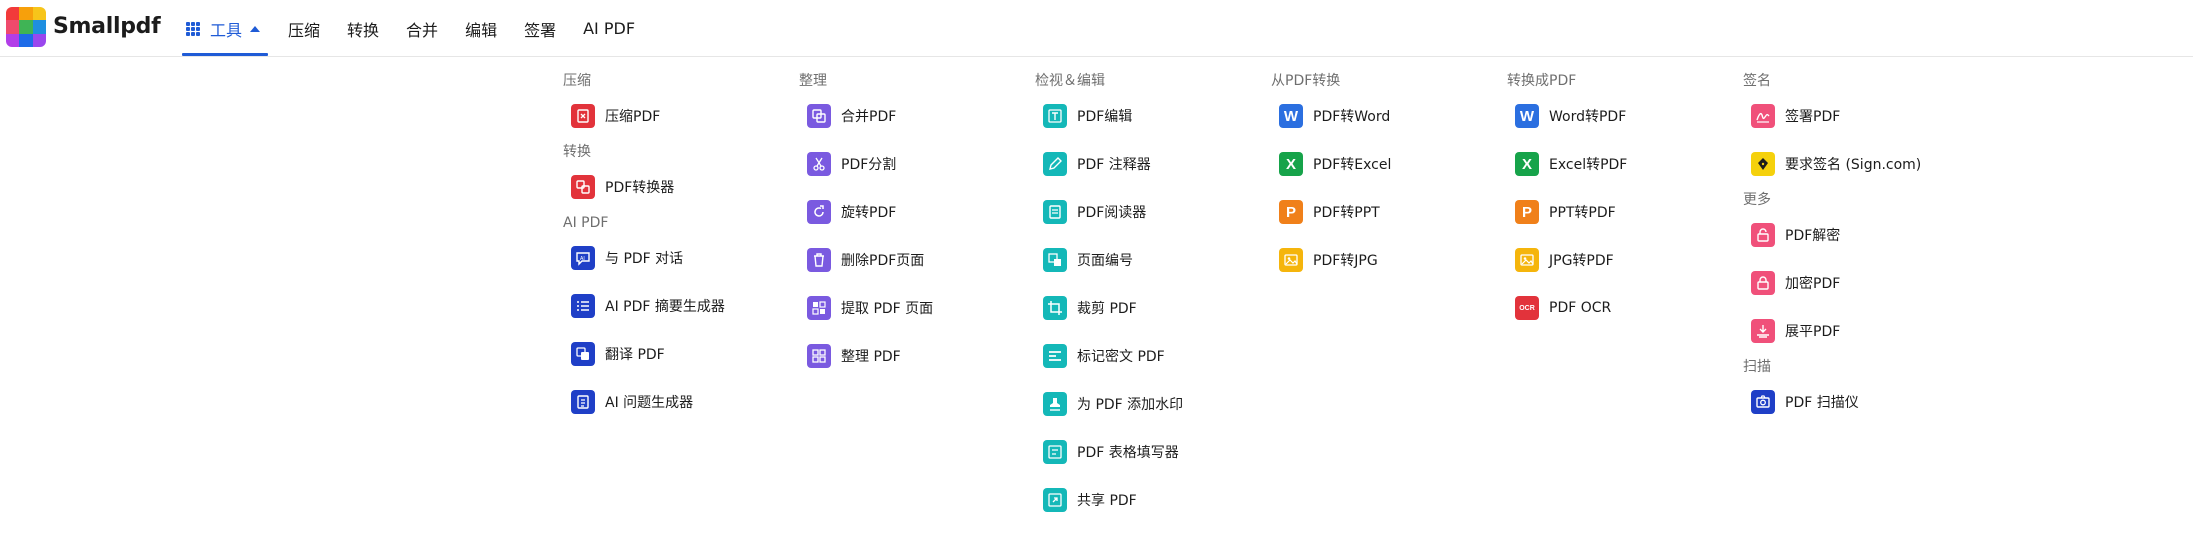 The width and height of the screenshot is (2193, 535). I want to click on tool-link-label: 共享 PDF, so click(1107, 501).